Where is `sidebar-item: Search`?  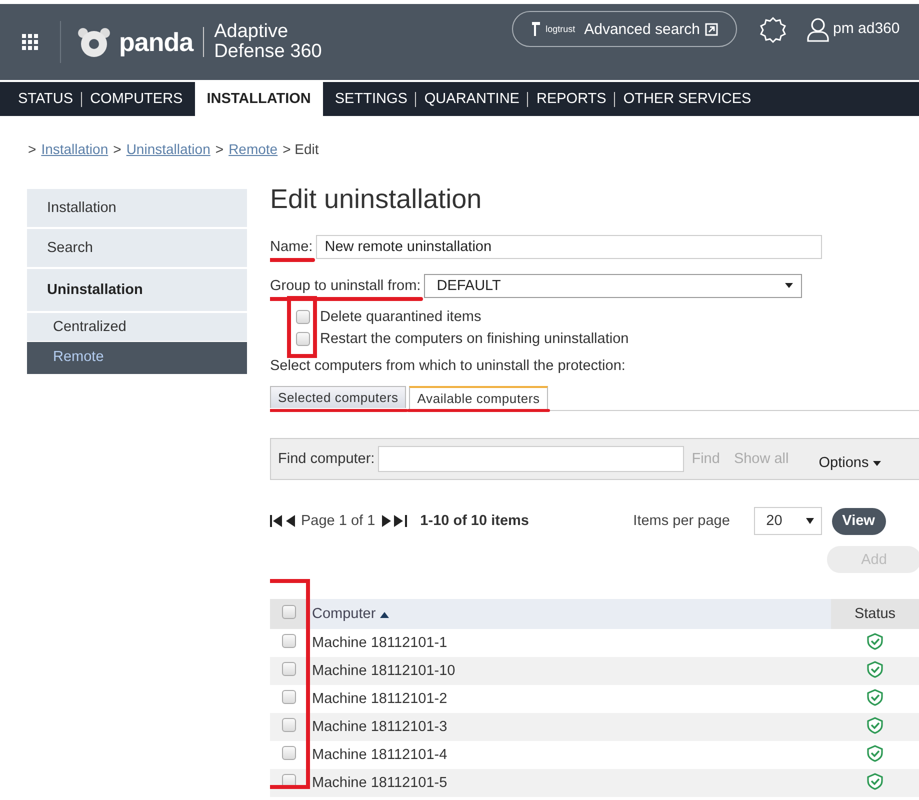
sidebar-item: Search is located at coordinates (137, 248).